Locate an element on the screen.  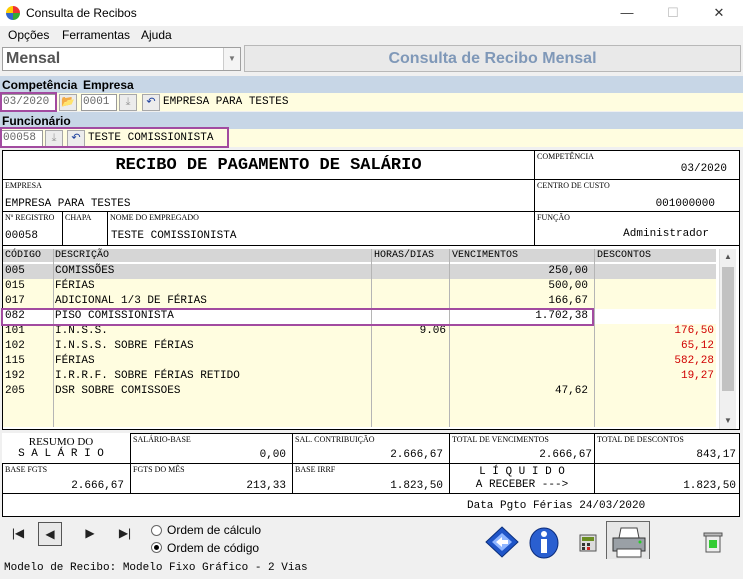
receipt-title: RECIBO DE PAGAMENTO DE SALÁRIO is located at coordinates (268, 165).